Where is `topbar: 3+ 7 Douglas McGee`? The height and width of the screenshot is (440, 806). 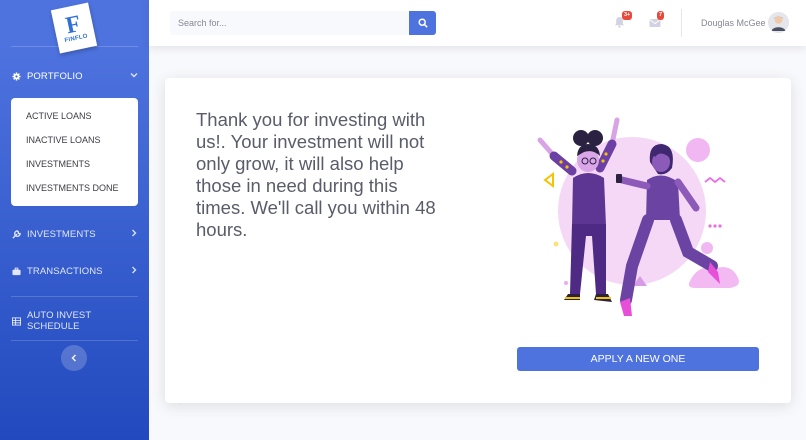 topbar: 3+ 7 Douglas McGee is located at coordinates (477, 23).